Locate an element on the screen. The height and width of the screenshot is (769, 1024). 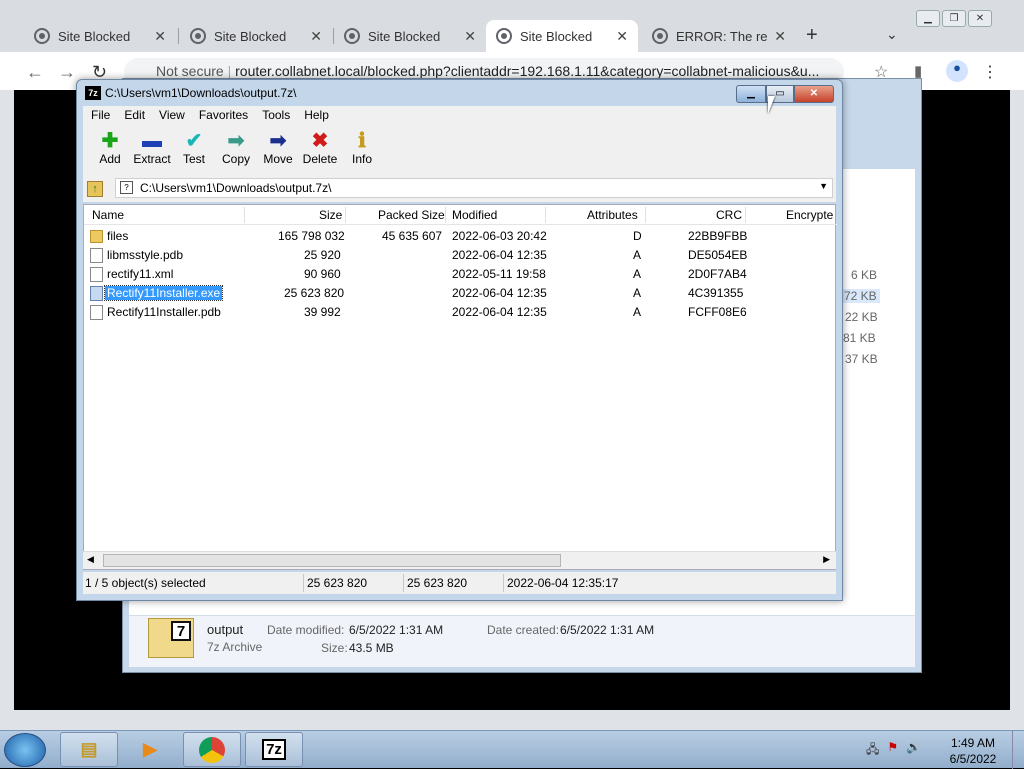
scroll-right-arrow-icon: ▶ is located at coordinates (826, 559).